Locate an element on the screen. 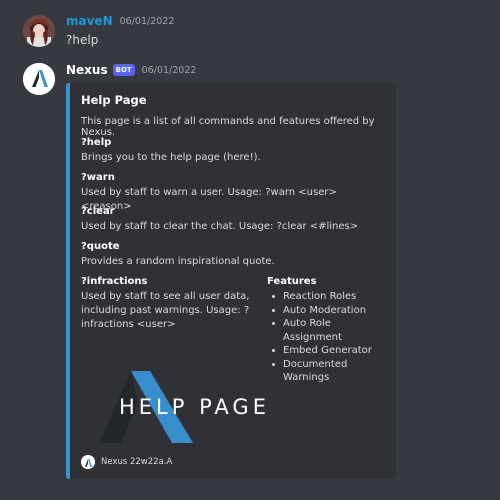  bot-username: Nexus is located at coordinates (87, 70).